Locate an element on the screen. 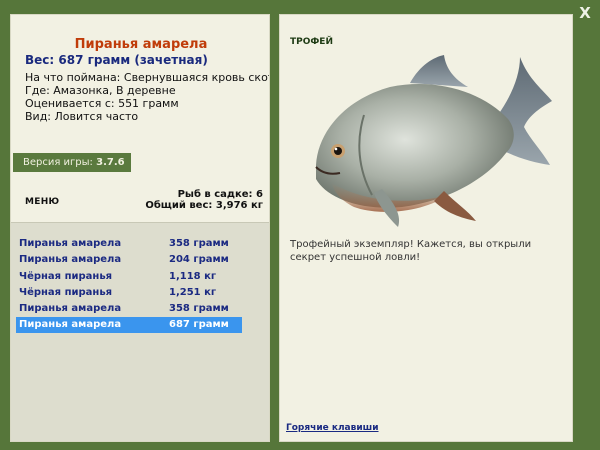 Image resolution: width=600 pixels, height=450 pixels. cage-stats: Рыб в садке: 6 Общий вес: 3,976 кг is located at coordinates (204, 200).